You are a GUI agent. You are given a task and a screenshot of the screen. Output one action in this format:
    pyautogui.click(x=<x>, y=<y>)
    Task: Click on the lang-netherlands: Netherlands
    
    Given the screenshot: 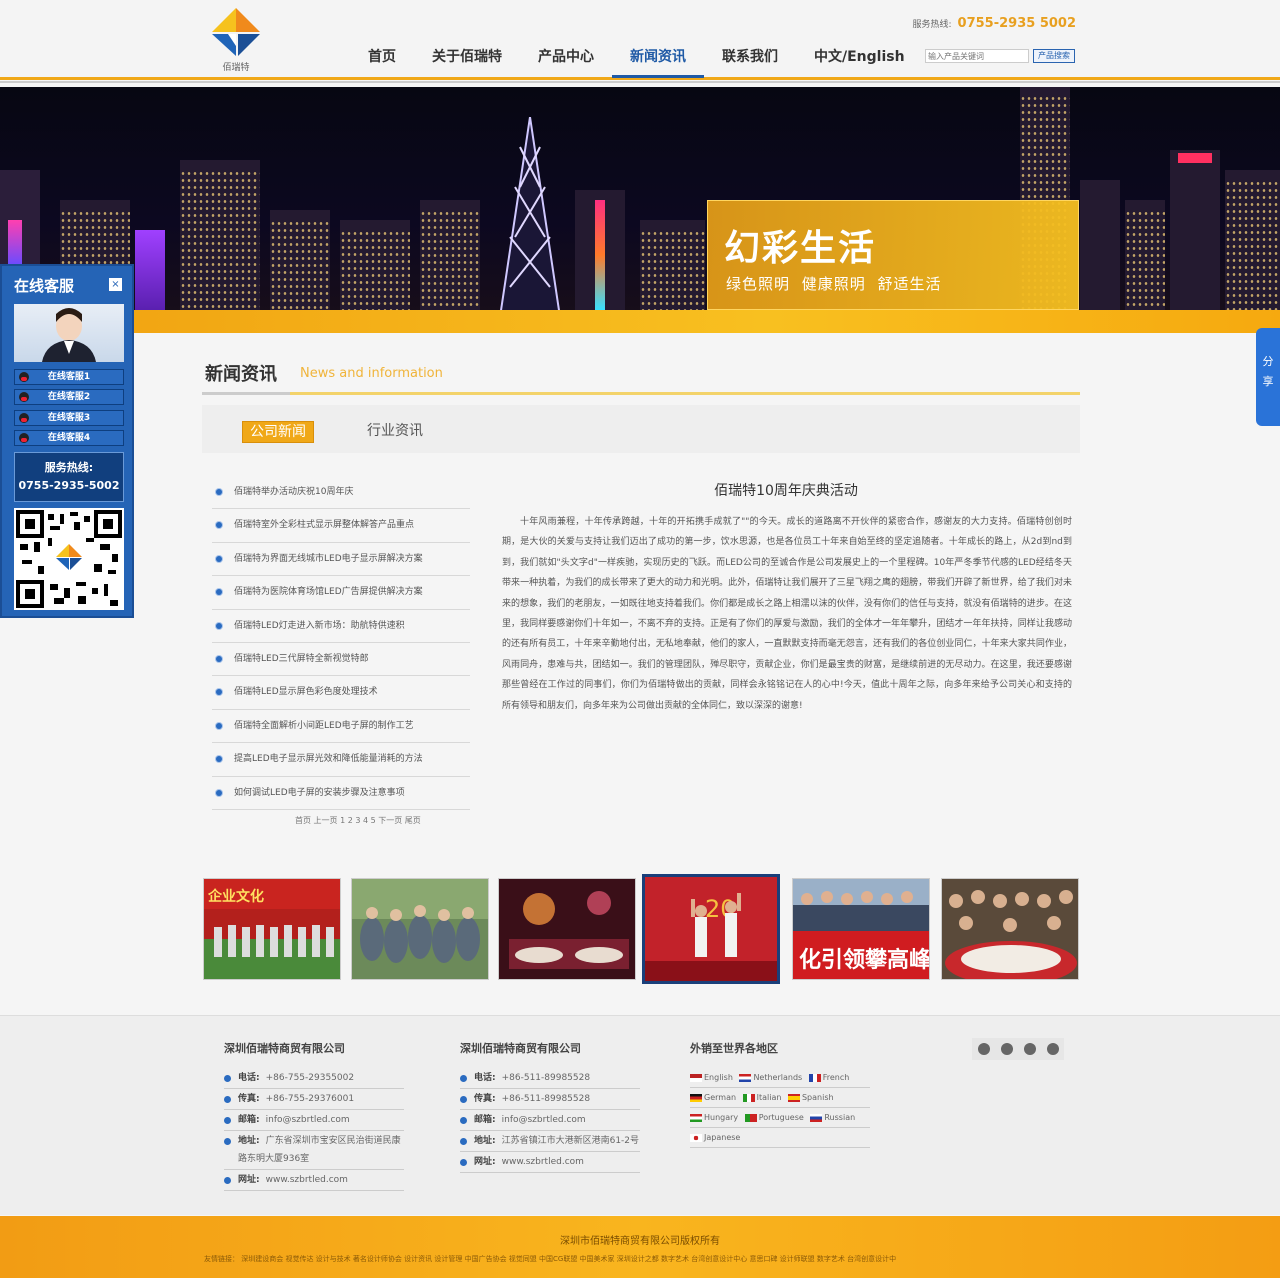 What is the action you would take?
    pyautogui.click(x=777, y=1077)
    